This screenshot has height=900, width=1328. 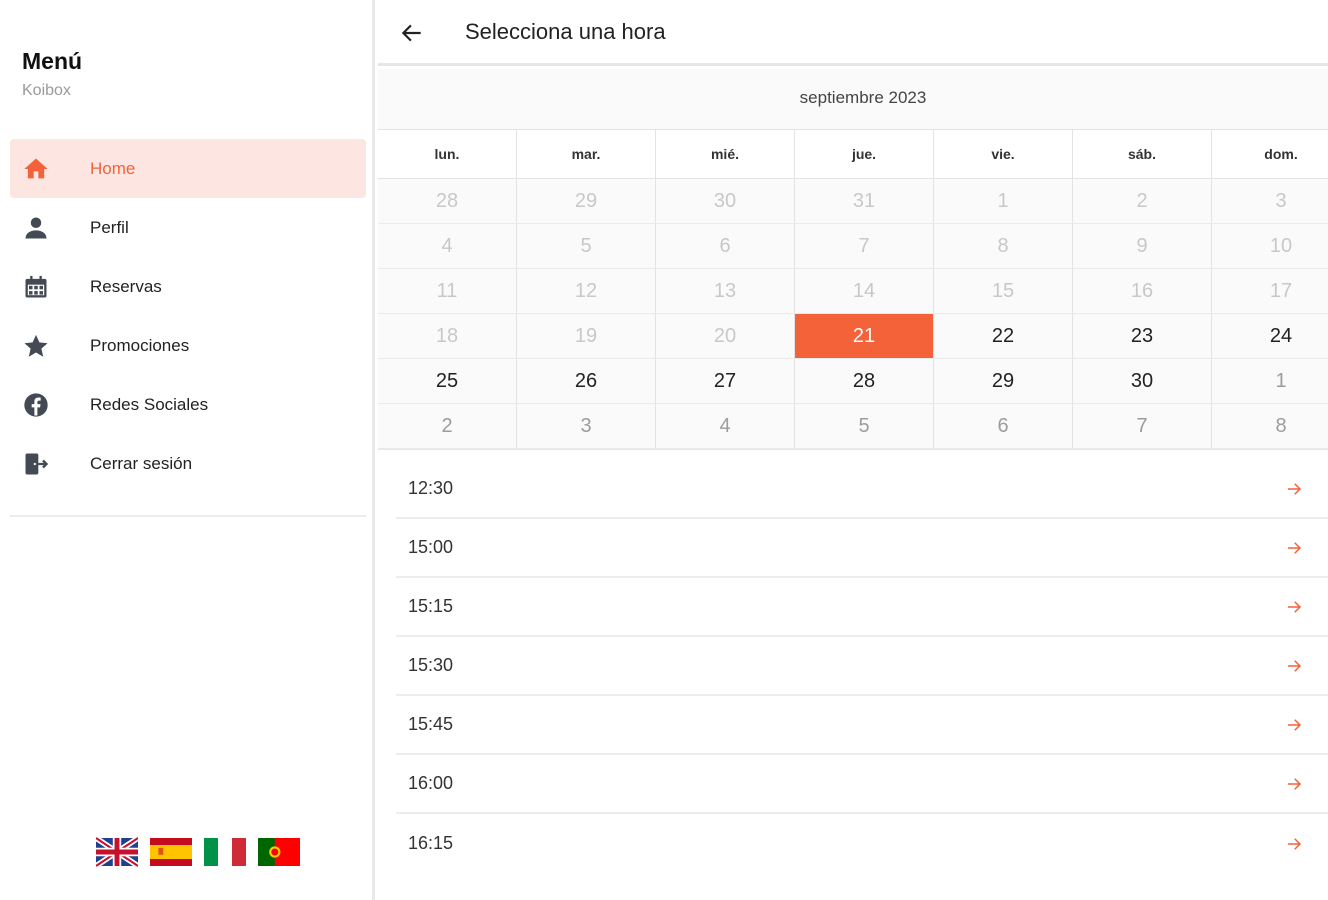 I want to click on weekday-label: sáb., so click(x=1141, y=154).